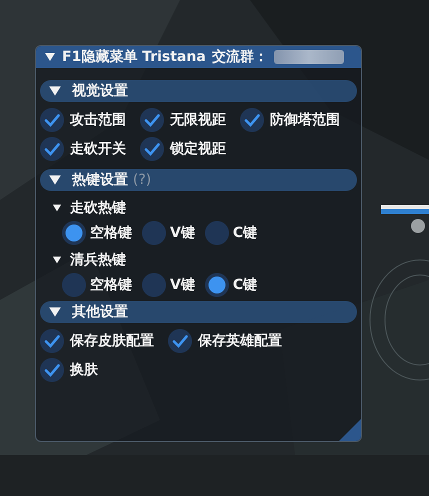 The width and height of the screenshot is (429, 496). What do you see at coordinates (198, 120) in the screenshot?
I see `checkbox-label: 无限视距` at bounding box center [198, 120].